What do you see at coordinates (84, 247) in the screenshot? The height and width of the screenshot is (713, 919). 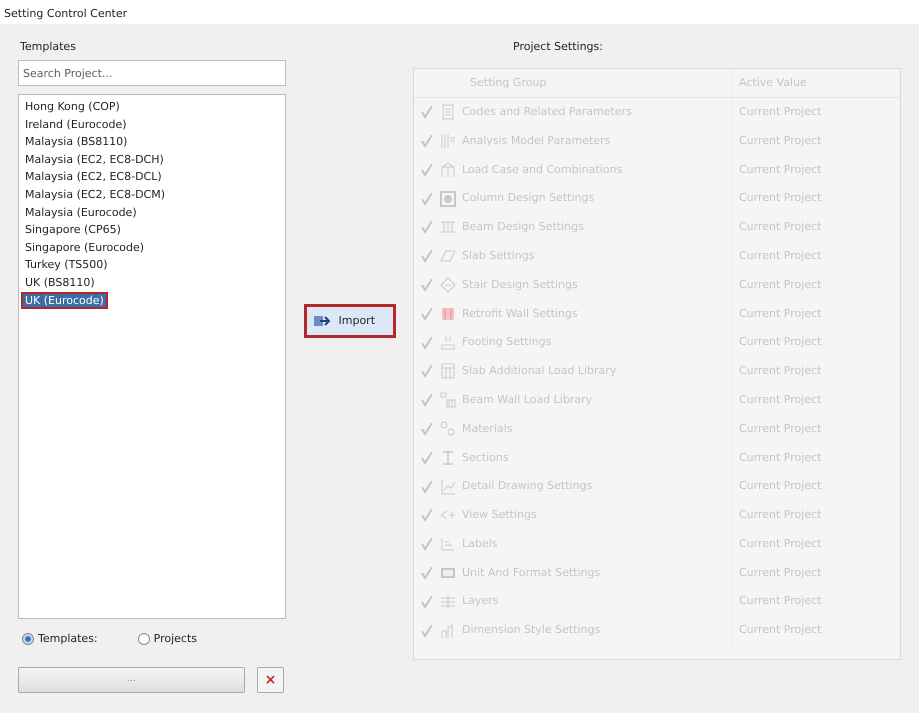 I see `template-item: Singapore (Eurocode)` at bounding box center [84, 247].